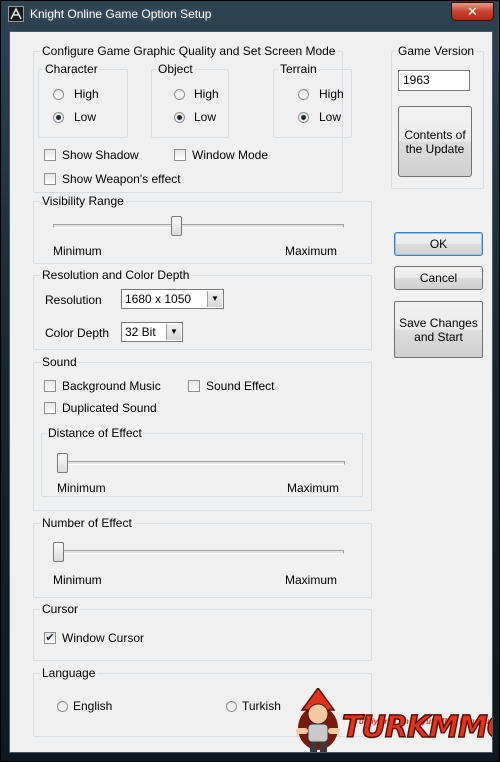  Describe the element at coordinates (111, 386) in the screenshot. I see `background-music-label: Background Music` at that location.